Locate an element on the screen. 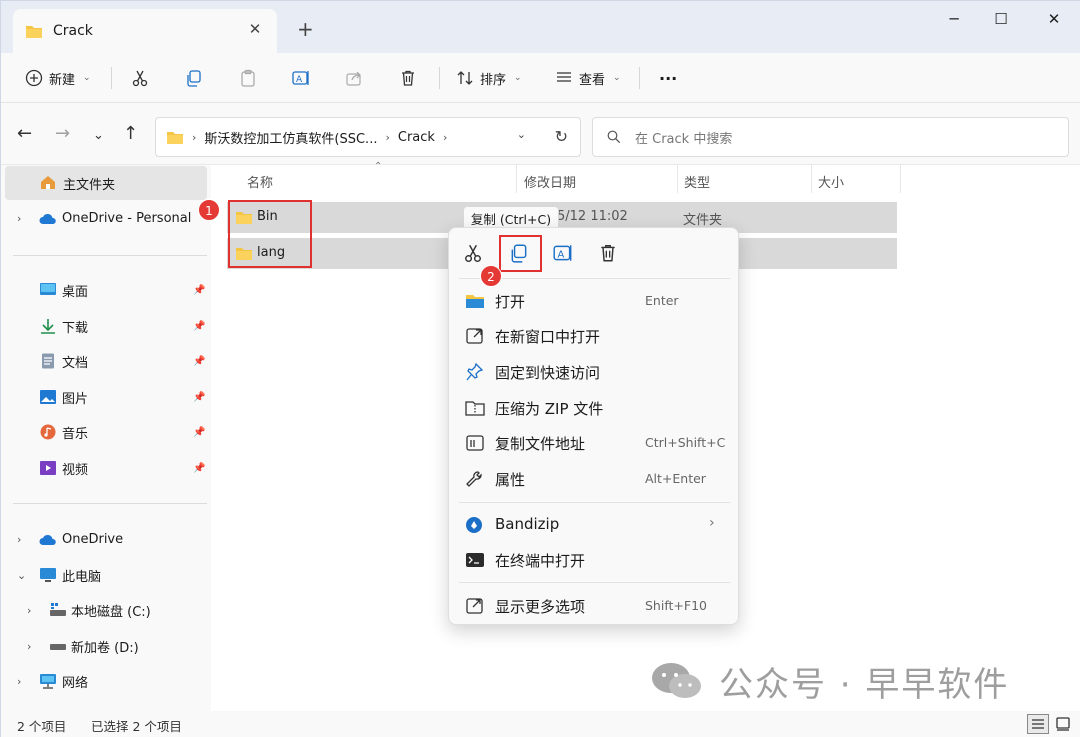 Image resolution: width=1080 pixels, height=737 pixels. menu-rename-button: A is located at coordinates (563, 253).